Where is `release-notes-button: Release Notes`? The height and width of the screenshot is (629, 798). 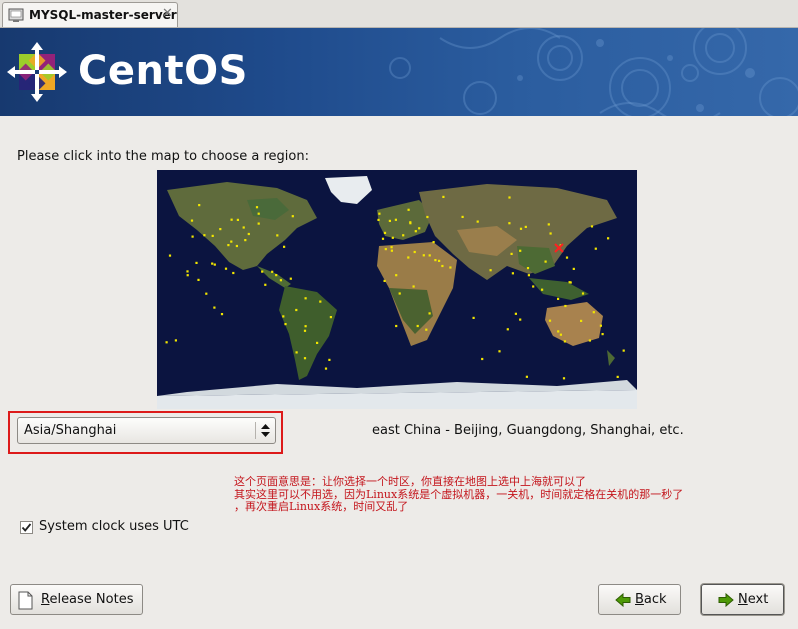
release-notes-button: Release Notes is located at coordinates (76, 599).